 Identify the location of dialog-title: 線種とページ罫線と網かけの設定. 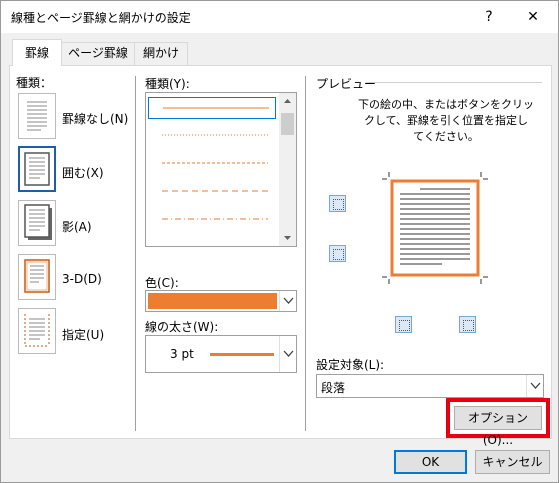
(101, 18).